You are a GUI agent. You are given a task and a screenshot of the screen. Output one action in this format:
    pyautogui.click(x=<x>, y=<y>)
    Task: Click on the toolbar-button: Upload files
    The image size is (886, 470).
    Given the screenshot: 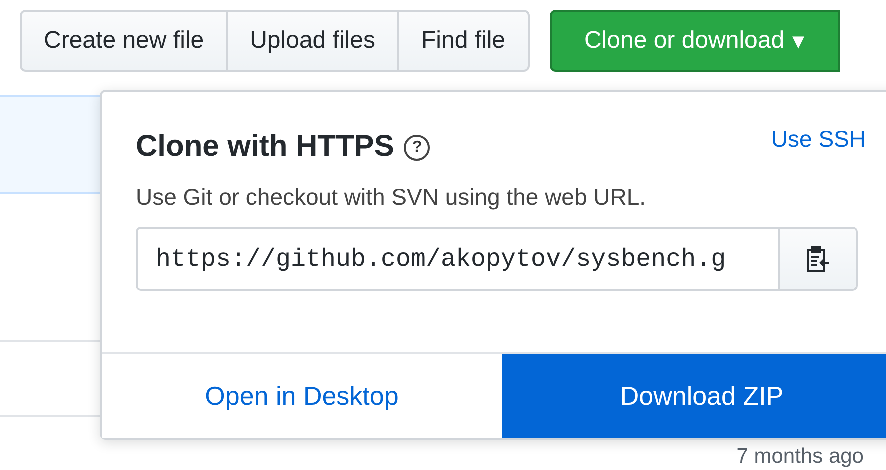 What is the action you would take?
    pyautogui.click(x=313, y=41)
    